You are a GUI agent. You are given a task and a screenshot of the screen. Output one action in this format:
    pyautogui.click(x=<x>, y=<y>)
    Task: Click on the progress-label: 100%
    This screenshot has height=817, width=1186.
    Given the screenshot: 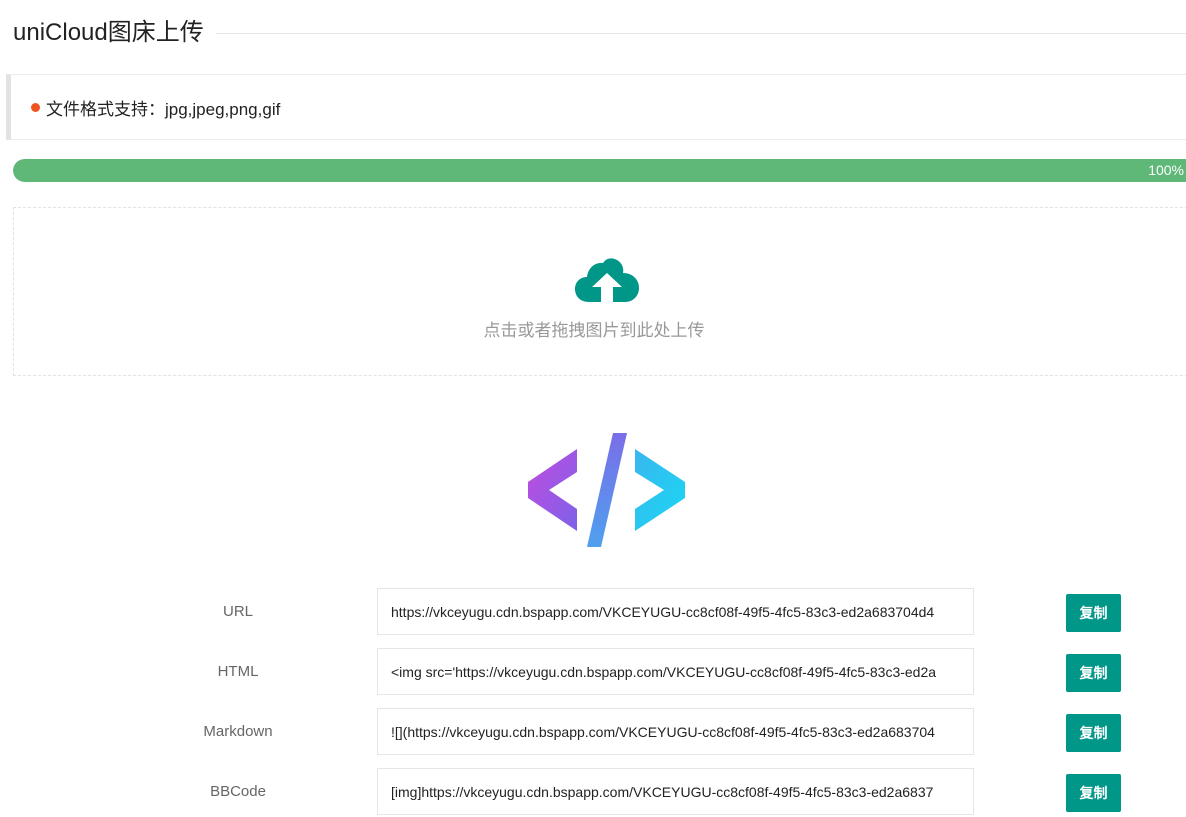 What is the action you would take?
    pyautogui.click(x=1166, y=170)
    